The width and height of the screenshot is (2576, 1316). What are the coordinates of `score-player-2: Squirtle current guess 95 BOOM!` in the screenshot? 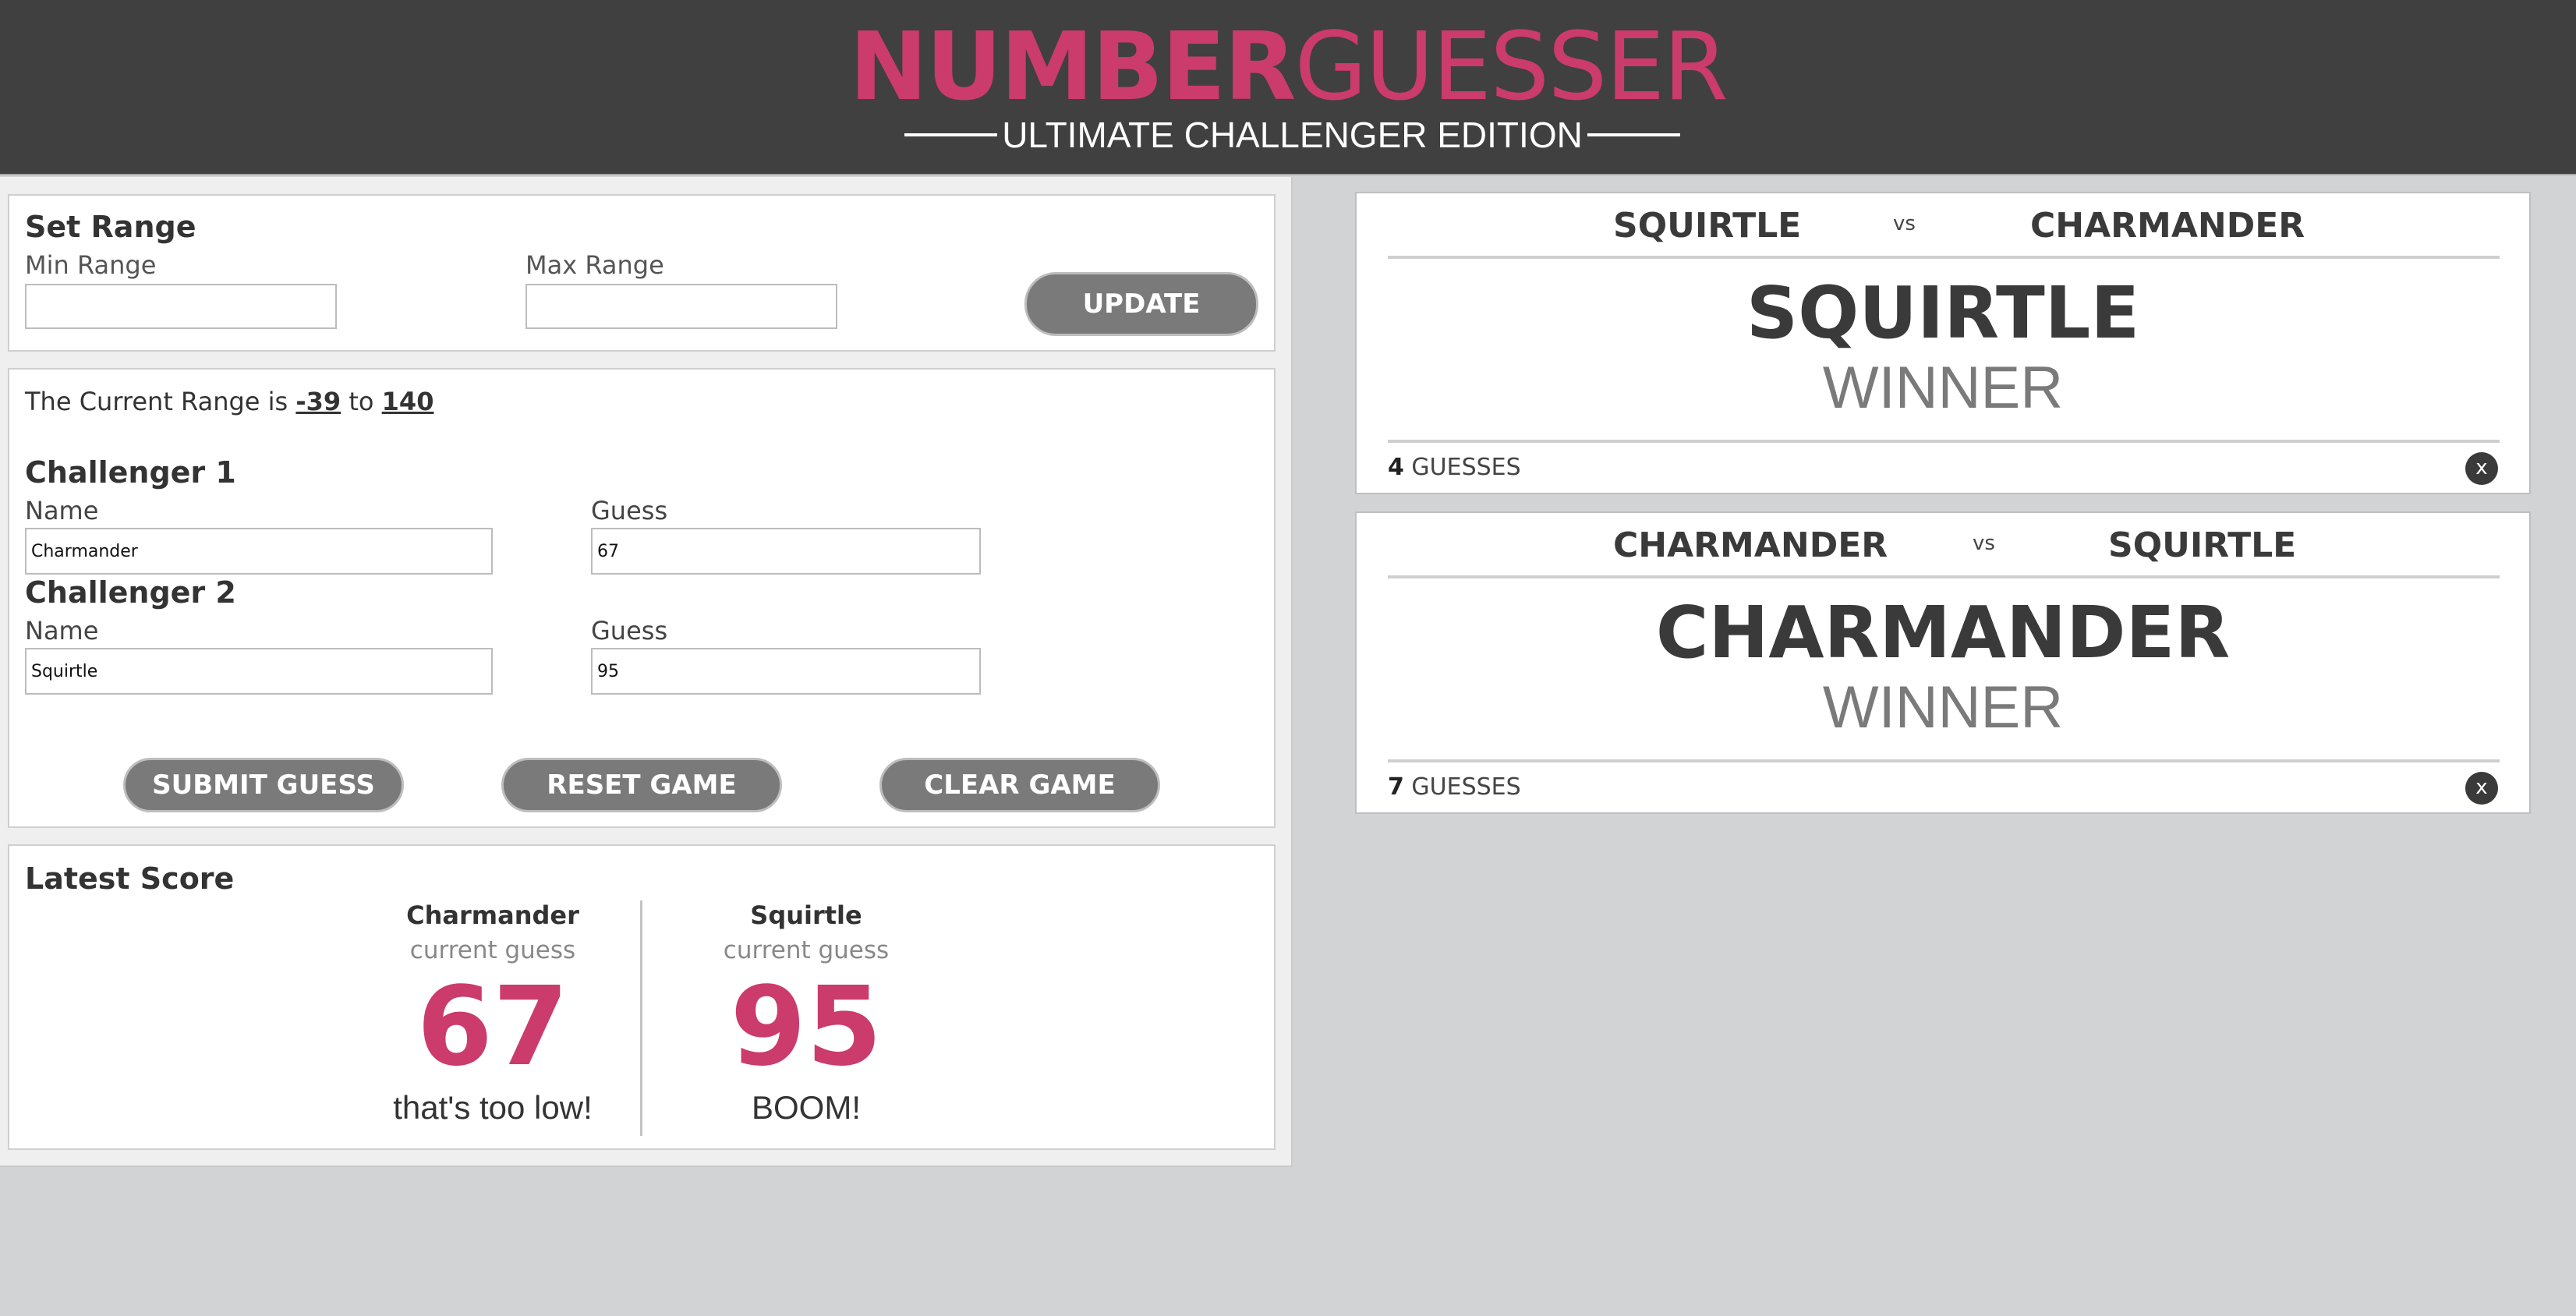 It's located at (806, 1014).